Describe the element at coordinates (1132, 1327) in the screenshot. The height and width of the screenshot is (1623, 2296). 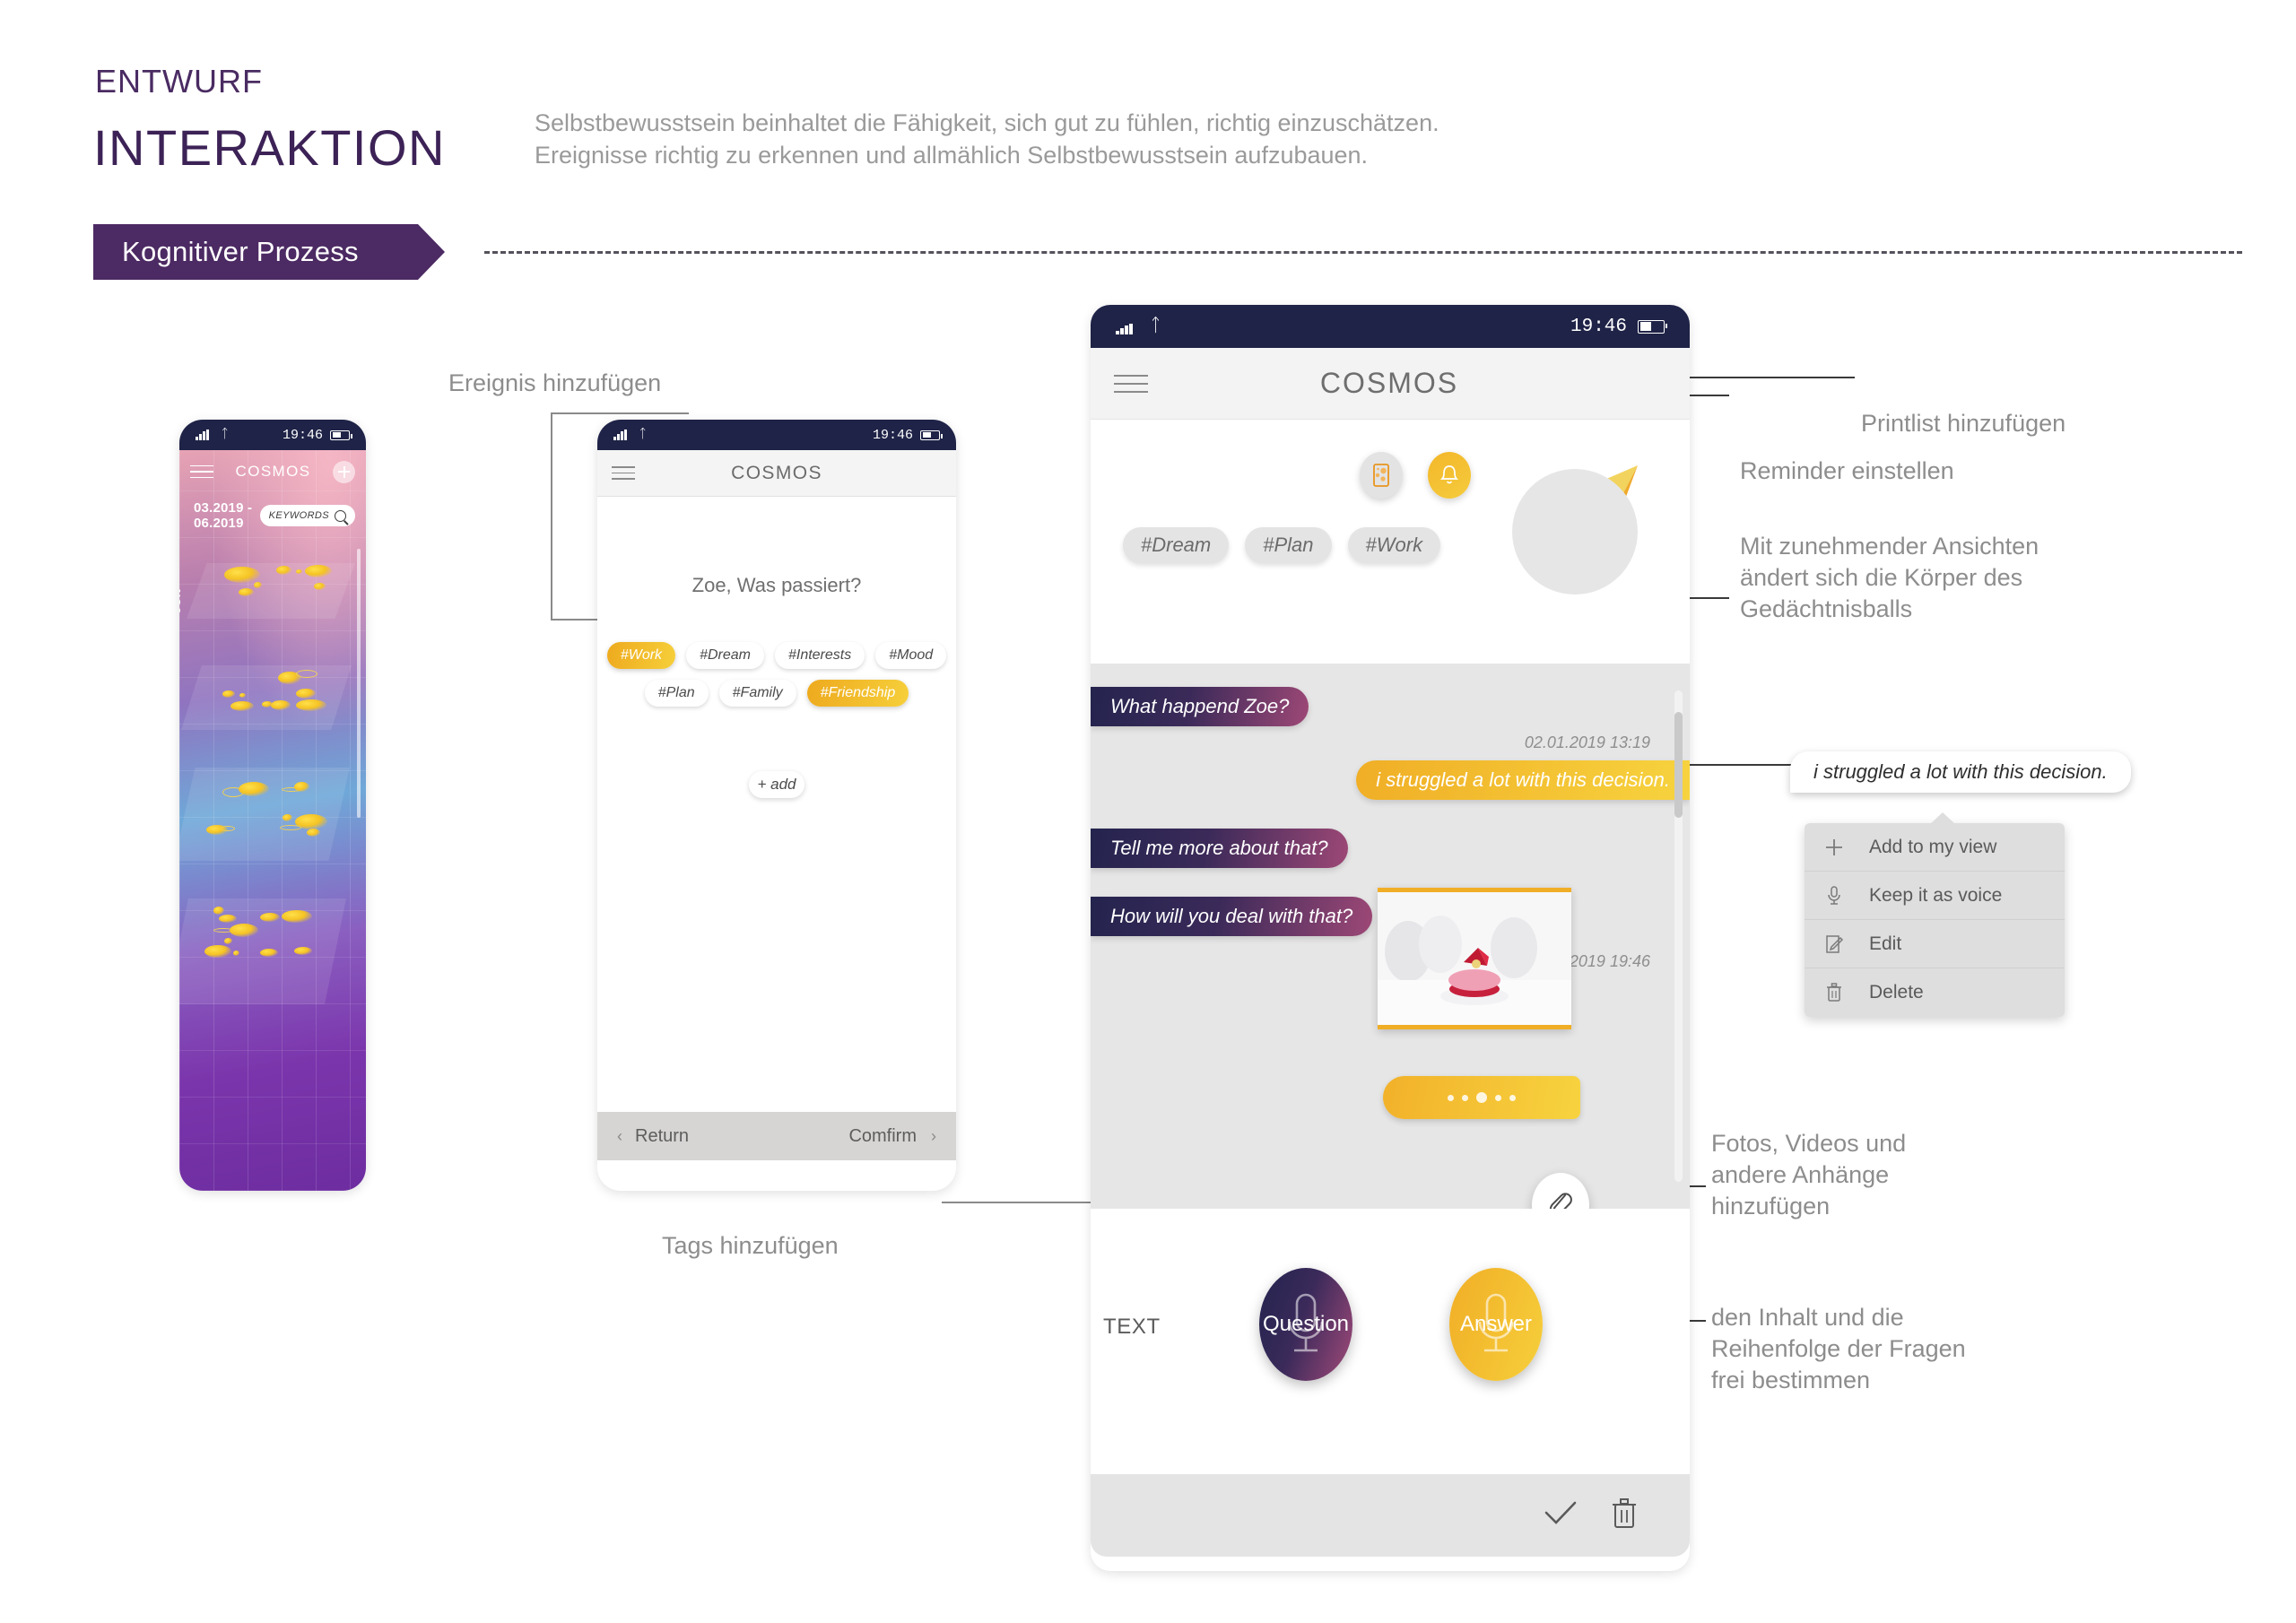
I see `text-mode-button: TEXT` at that location.